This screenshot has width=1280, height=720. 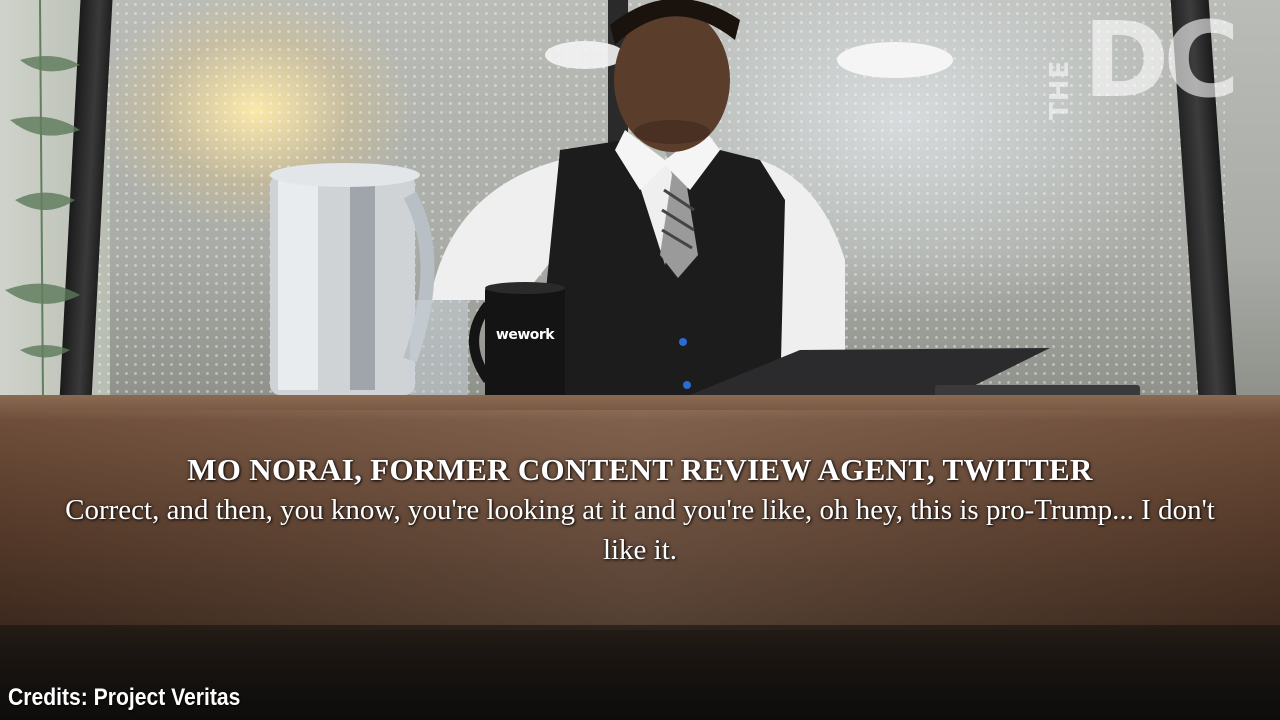 I want to click on ceiling-light-right, so click(x=895, y=60).